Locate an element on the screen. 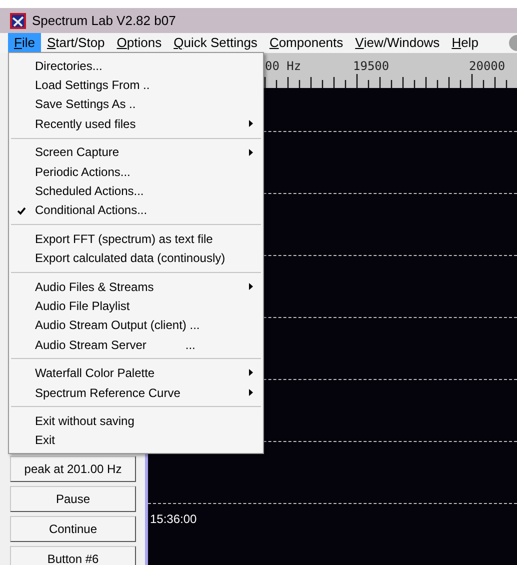 Image resolution: width=517 pixels, height=565 pixels. menu-option: Waterfall Color Palette is located at coordinates (136, 373).